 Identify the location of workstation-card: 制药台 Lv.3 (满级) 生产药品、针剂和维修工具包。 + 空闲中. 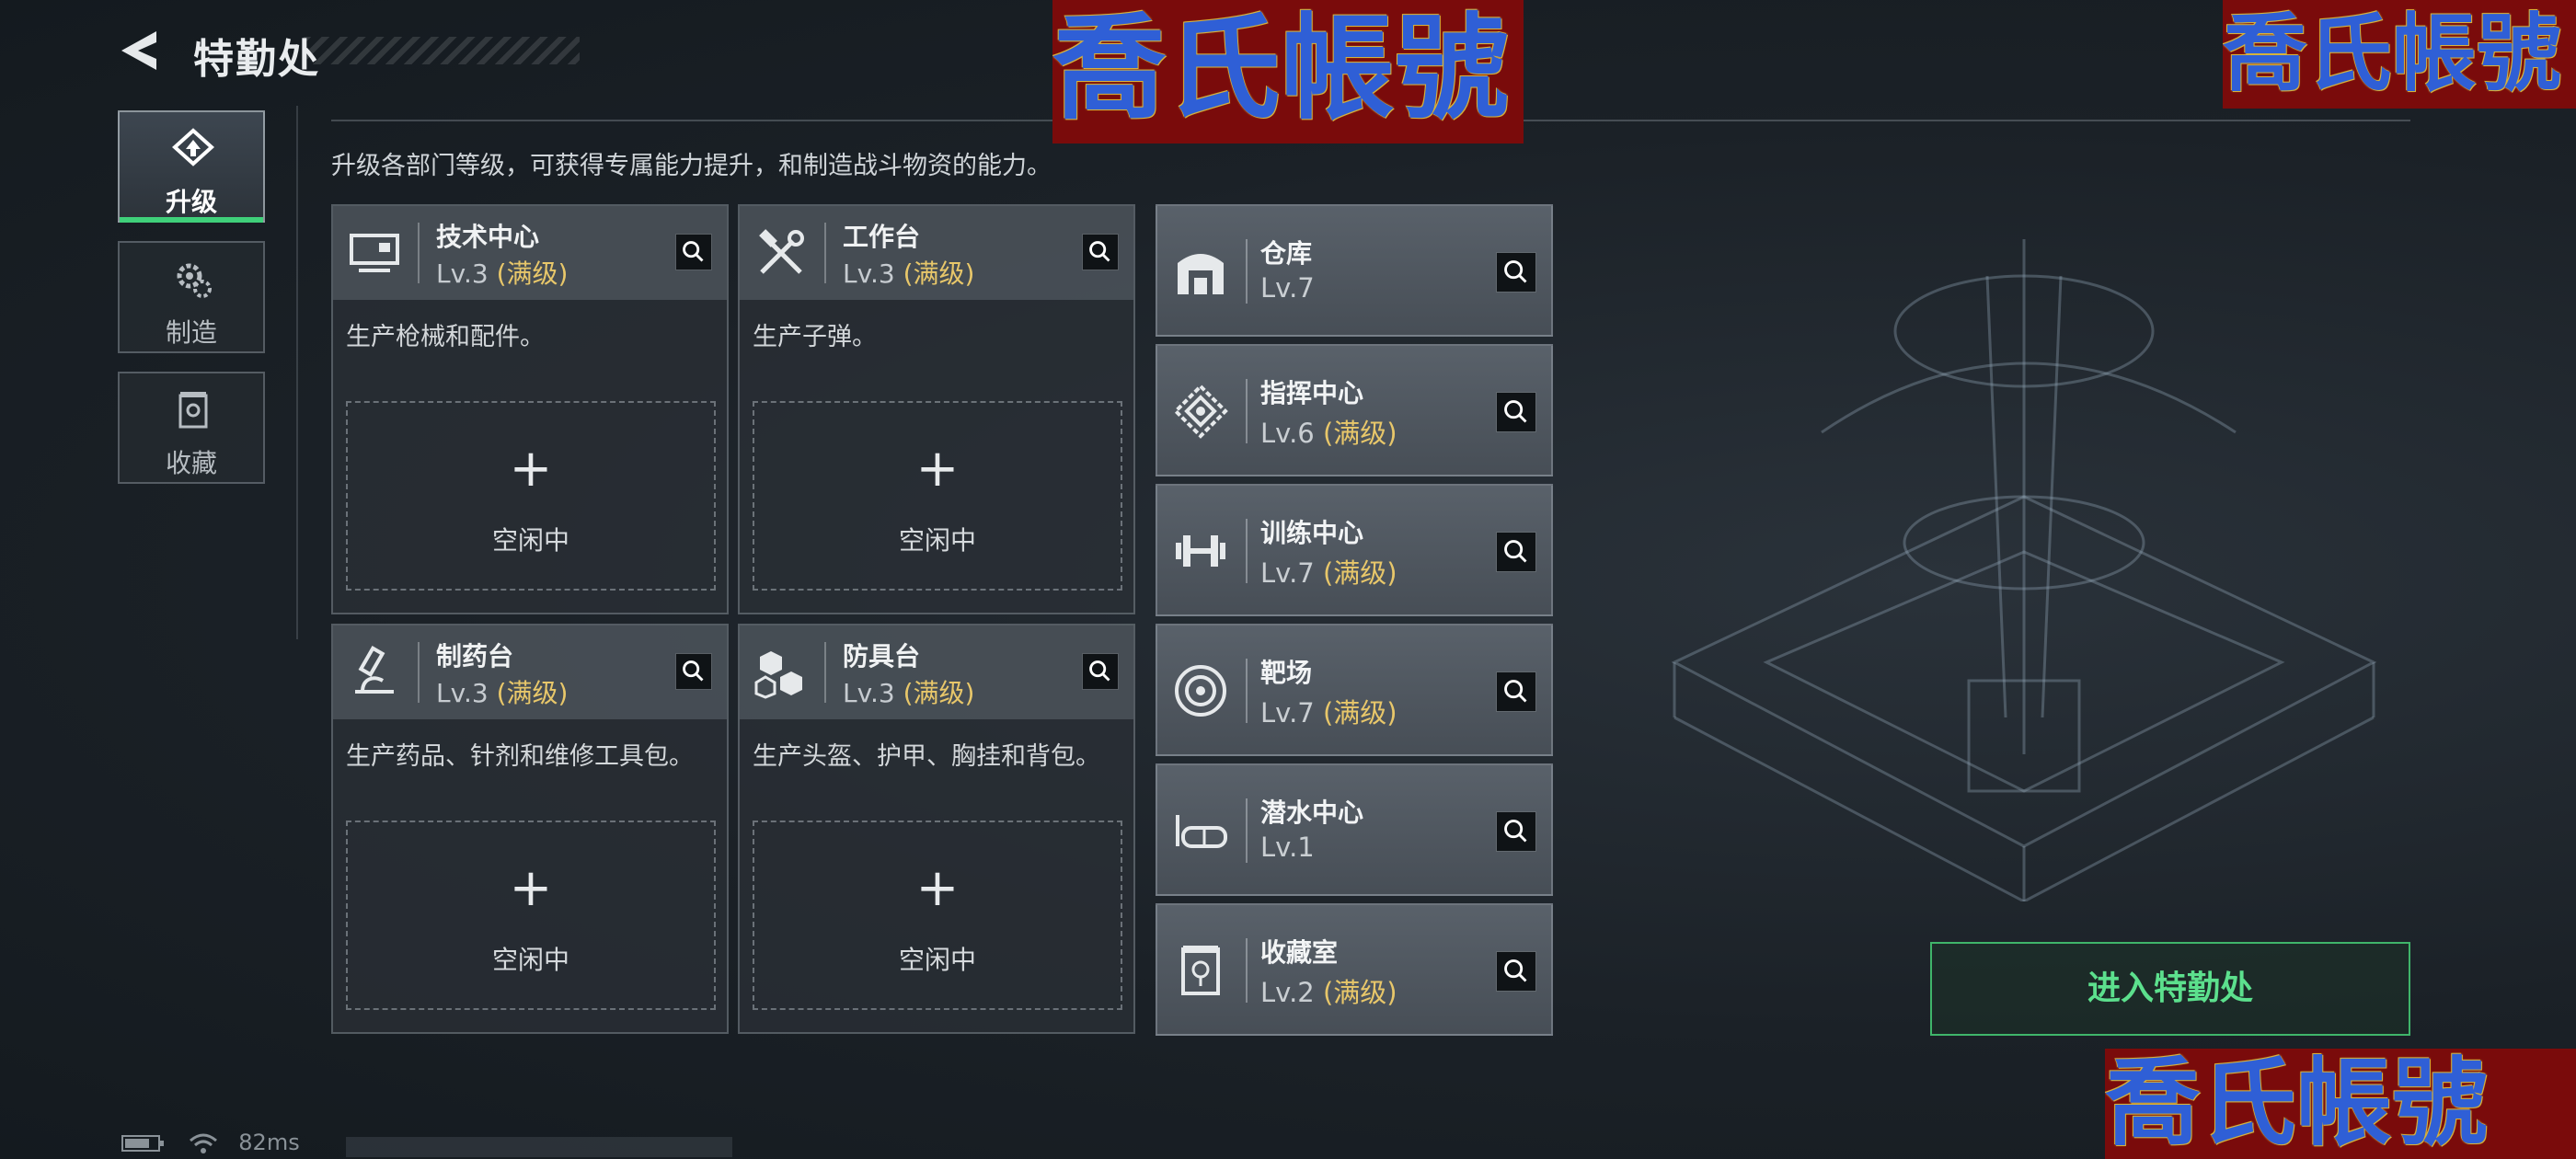
(530, 829).